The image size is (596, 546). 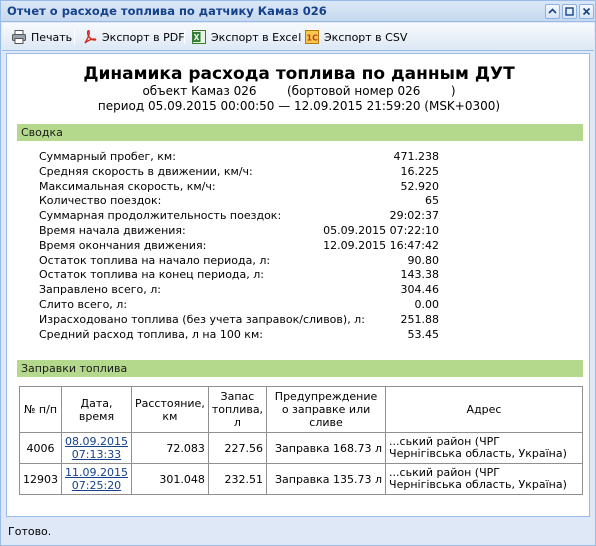 What do you see at coordinates (237, 409) in the screenshot?
I see `col-header-fuel: Запас топлива, л` at bounding box center [237, 409].